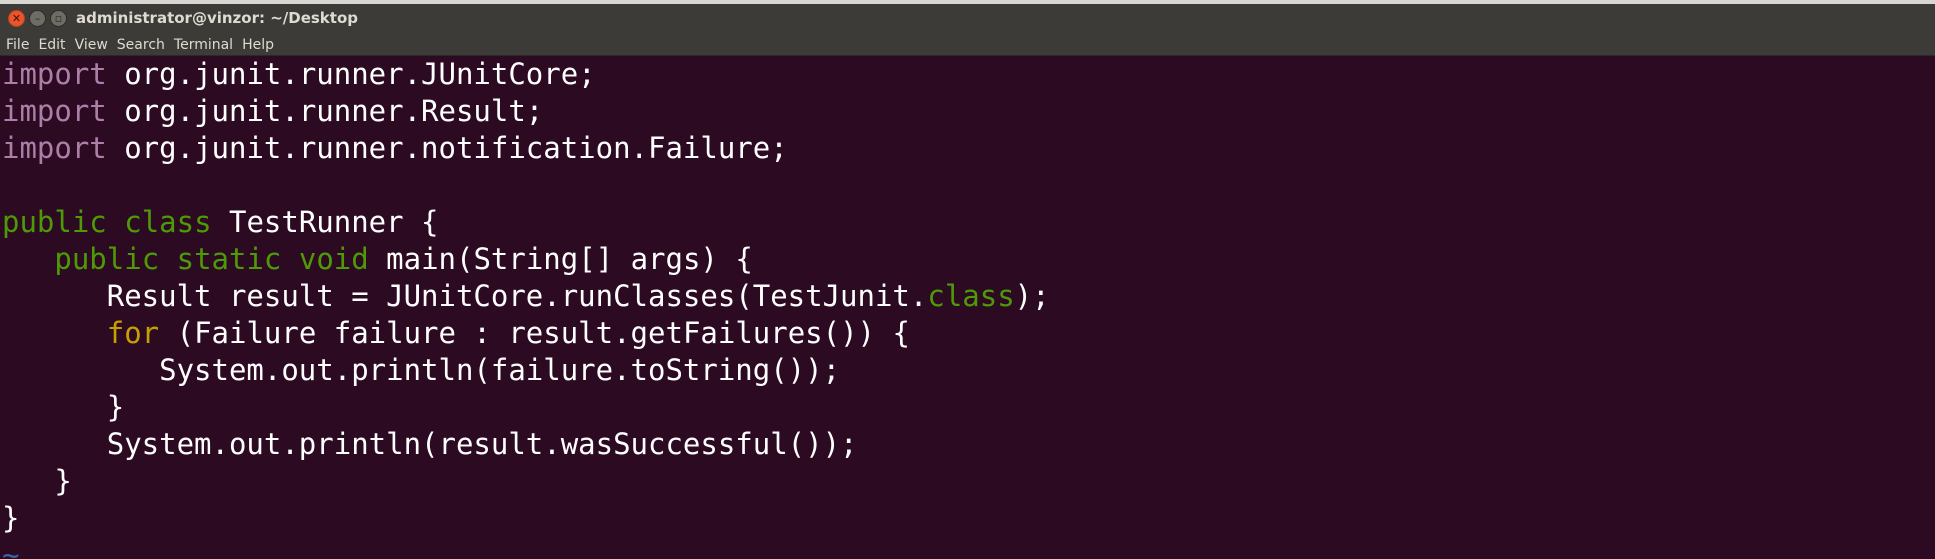  Describe the element at coordinates (967, 45) in the screenshot. I see `menu-bar: File Edit View Search Terminal Help` at that location.